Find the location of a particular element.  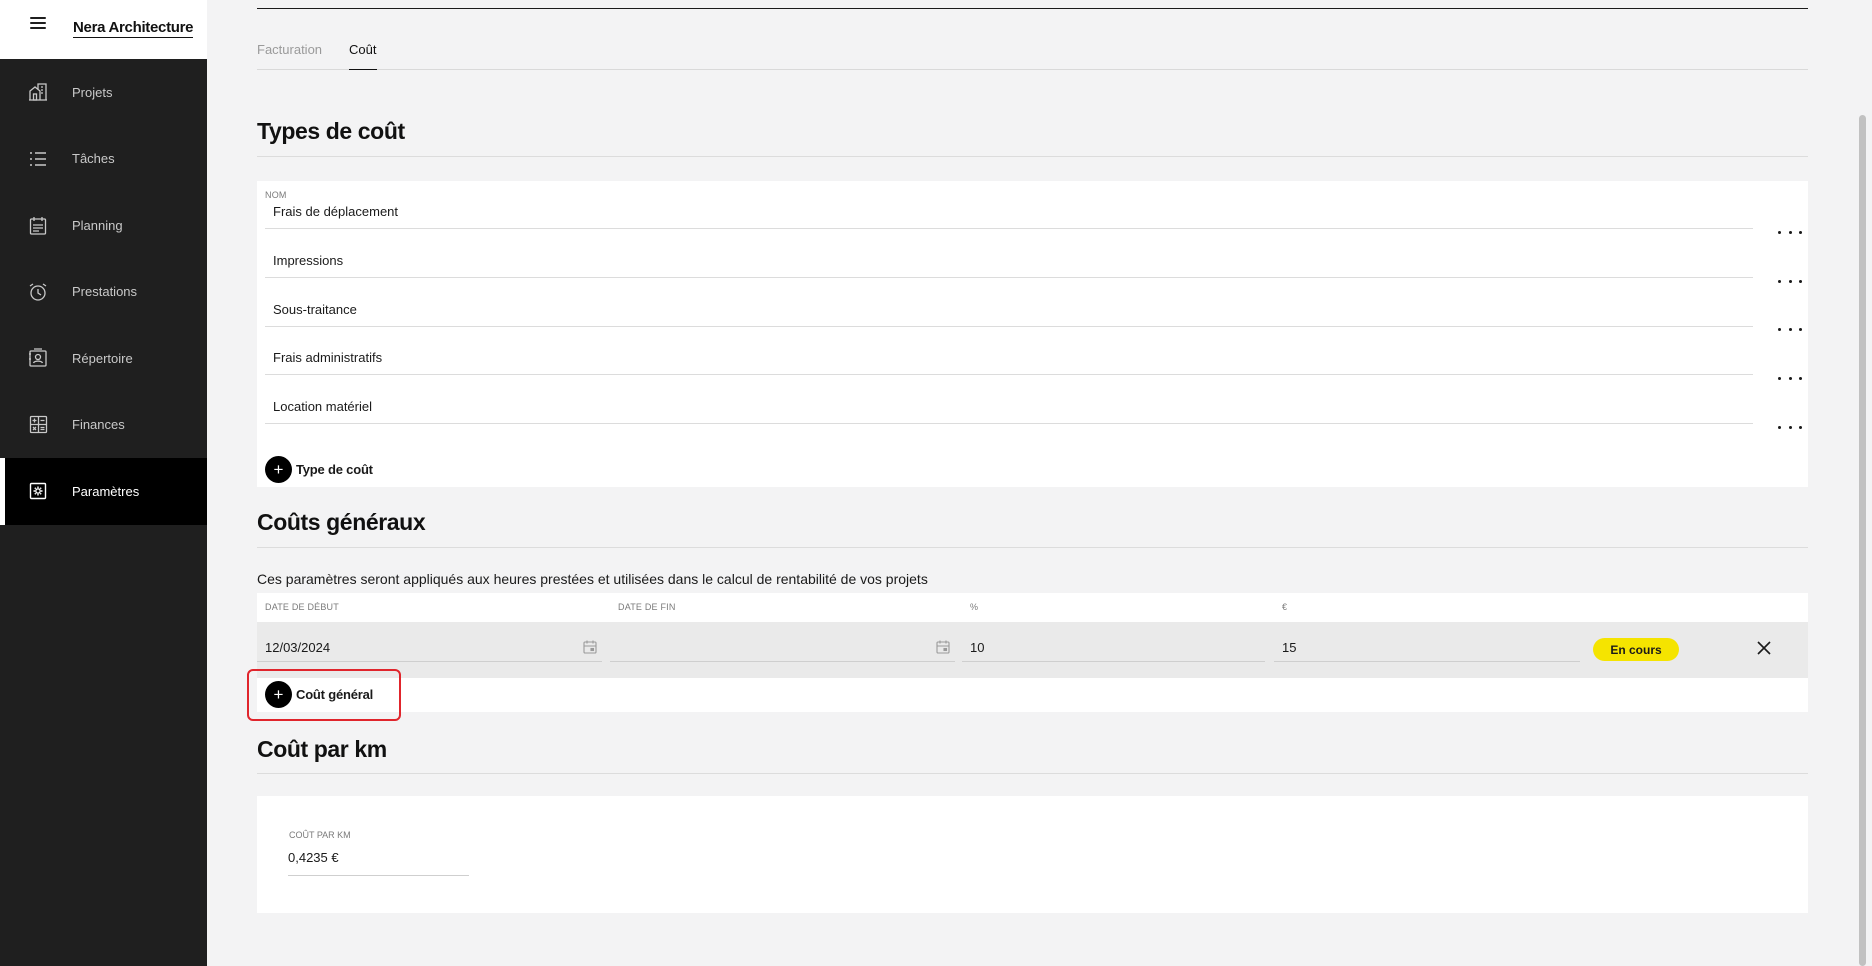

add-general-cost-button: + Coût général is located at coordinates (319, 694).